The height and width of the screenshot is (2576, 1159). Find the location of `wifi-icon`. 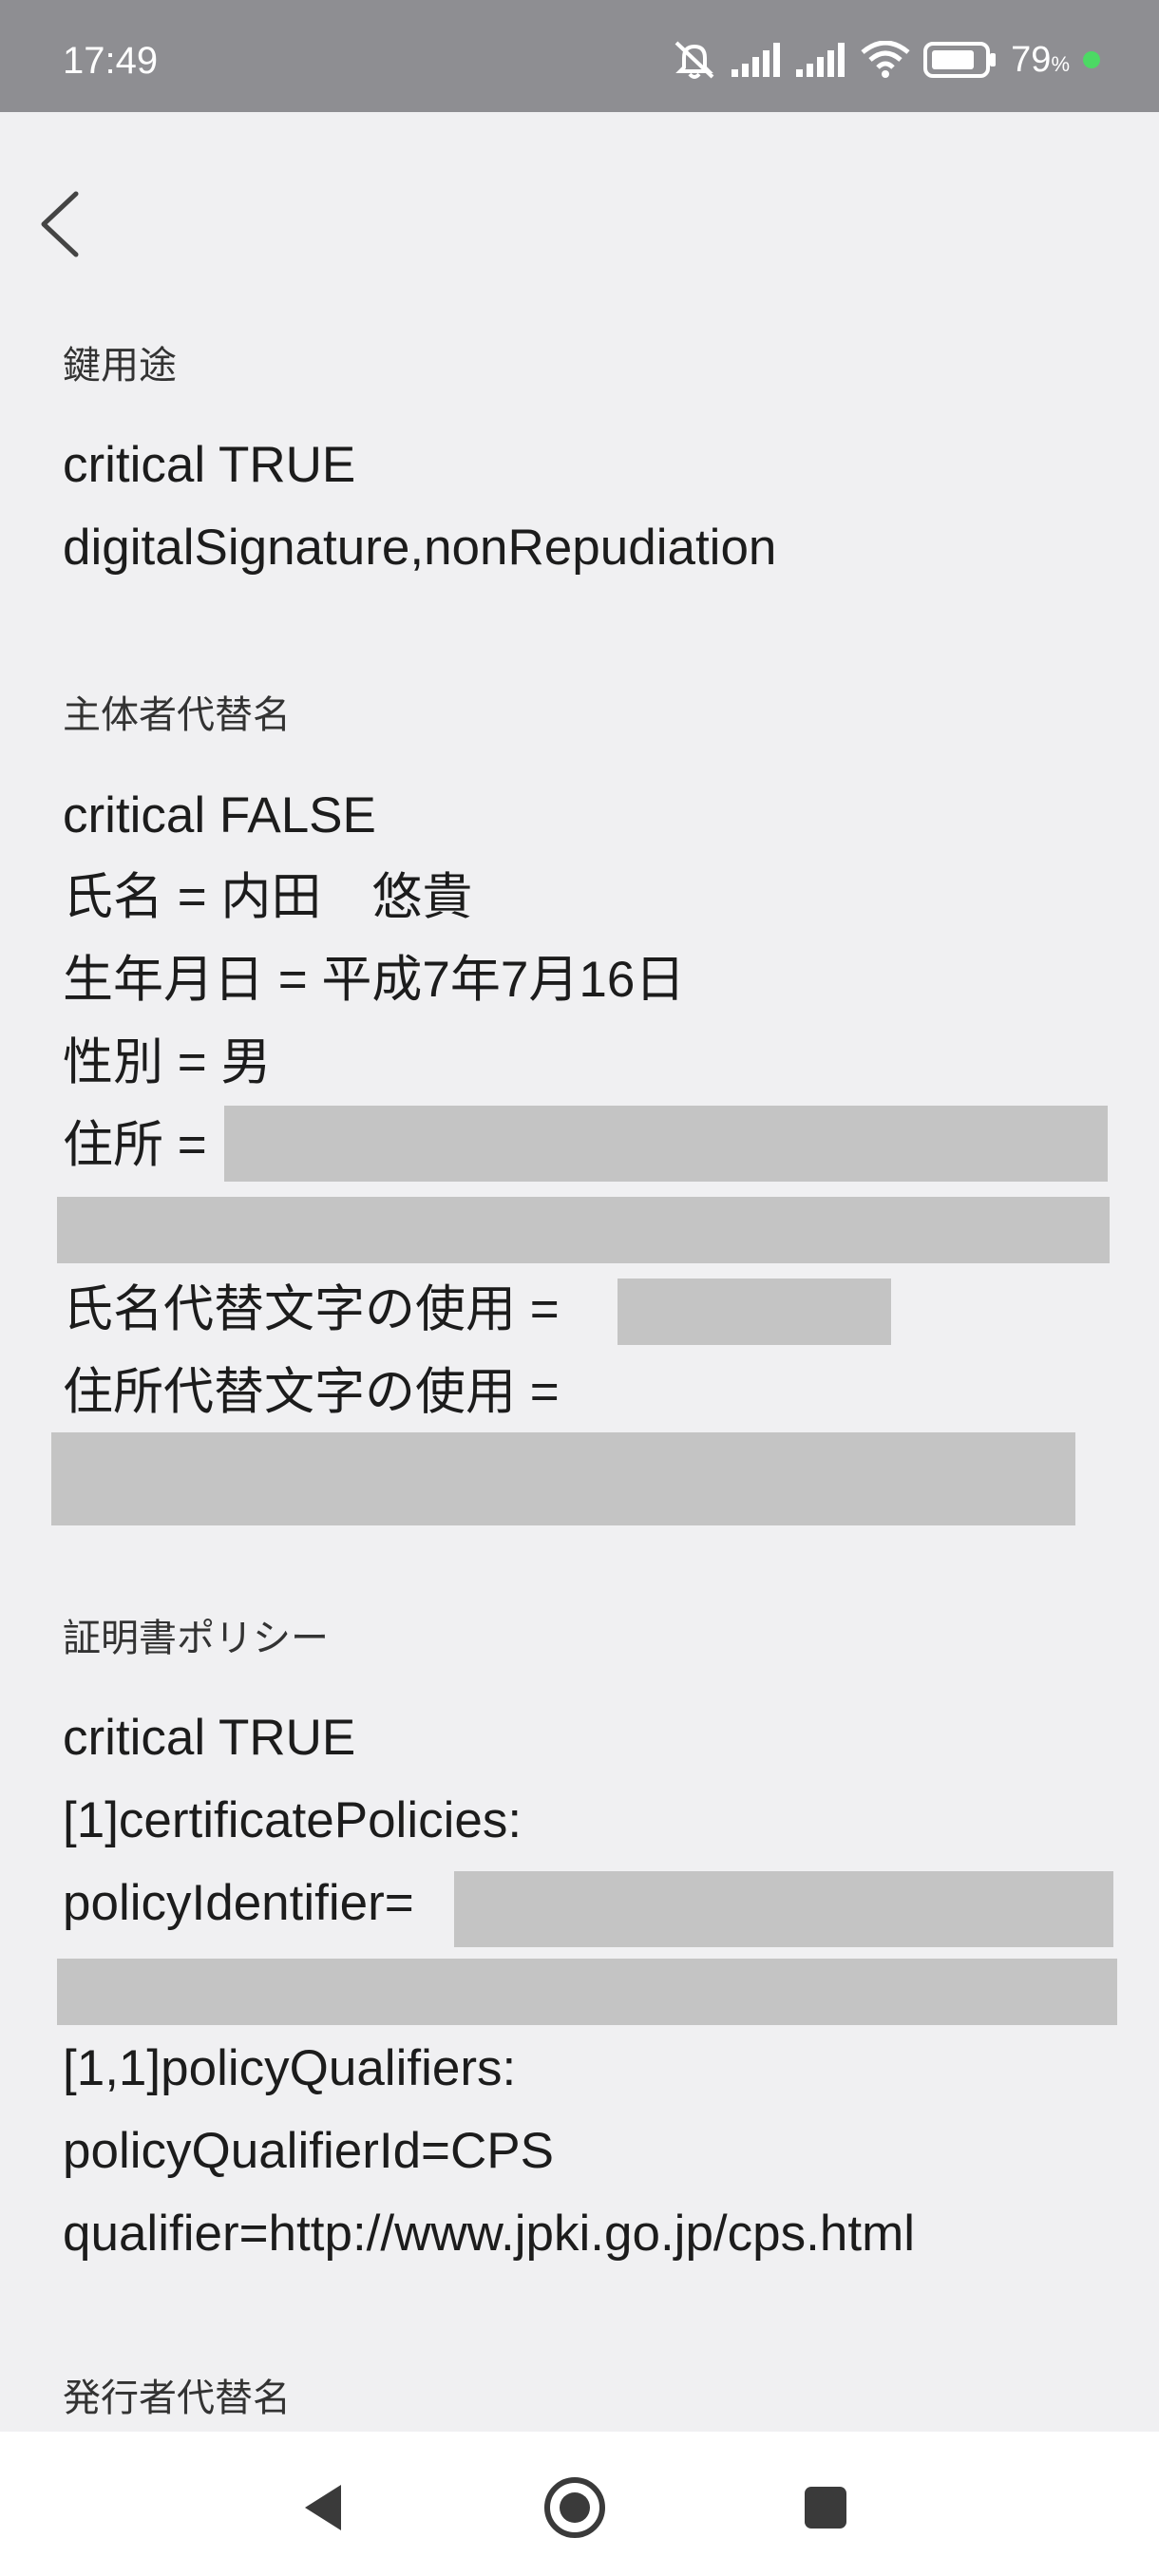

wifi-icon is located at coordinates (885, 59).